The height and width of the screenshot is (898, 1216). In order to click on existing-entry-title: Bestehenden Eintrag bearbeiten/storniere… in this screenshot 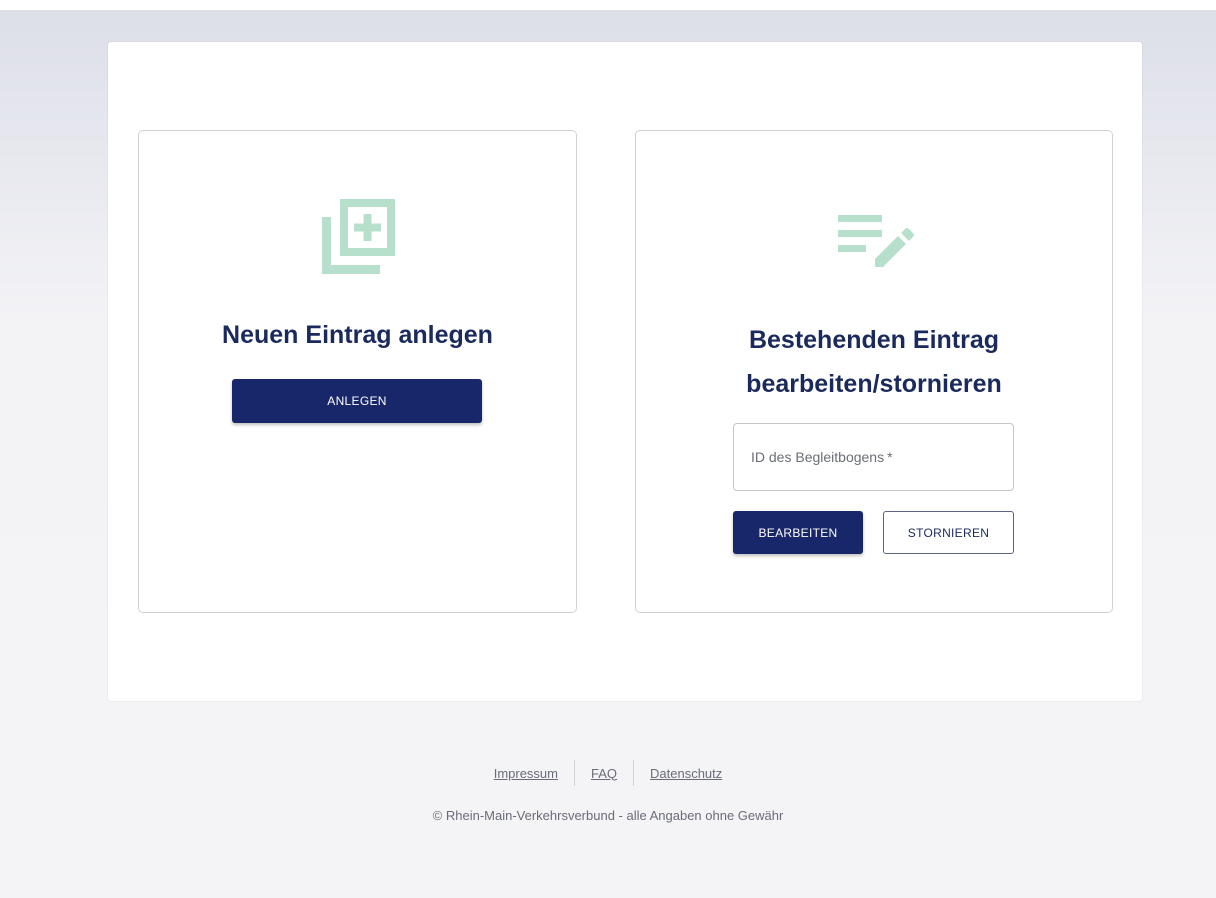, I will do `click(874, 362)`.